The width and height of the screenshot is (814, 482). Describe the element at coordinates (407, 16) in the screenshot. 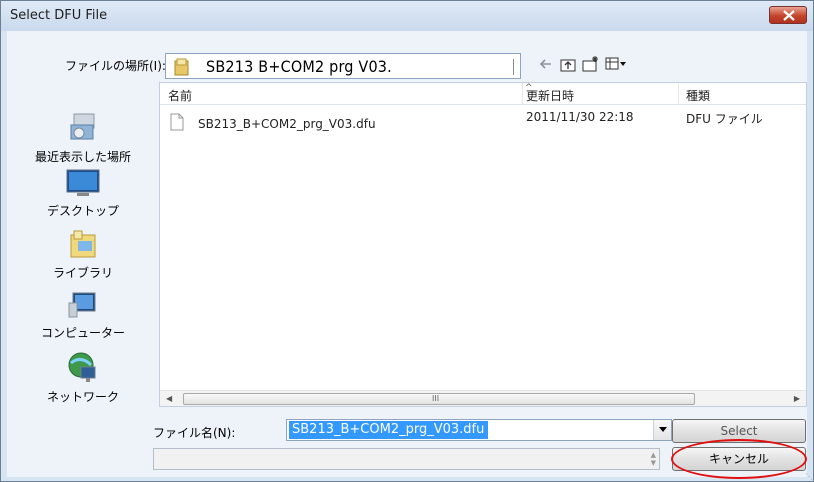

I see `title-bar: Select DFU File` at that location.